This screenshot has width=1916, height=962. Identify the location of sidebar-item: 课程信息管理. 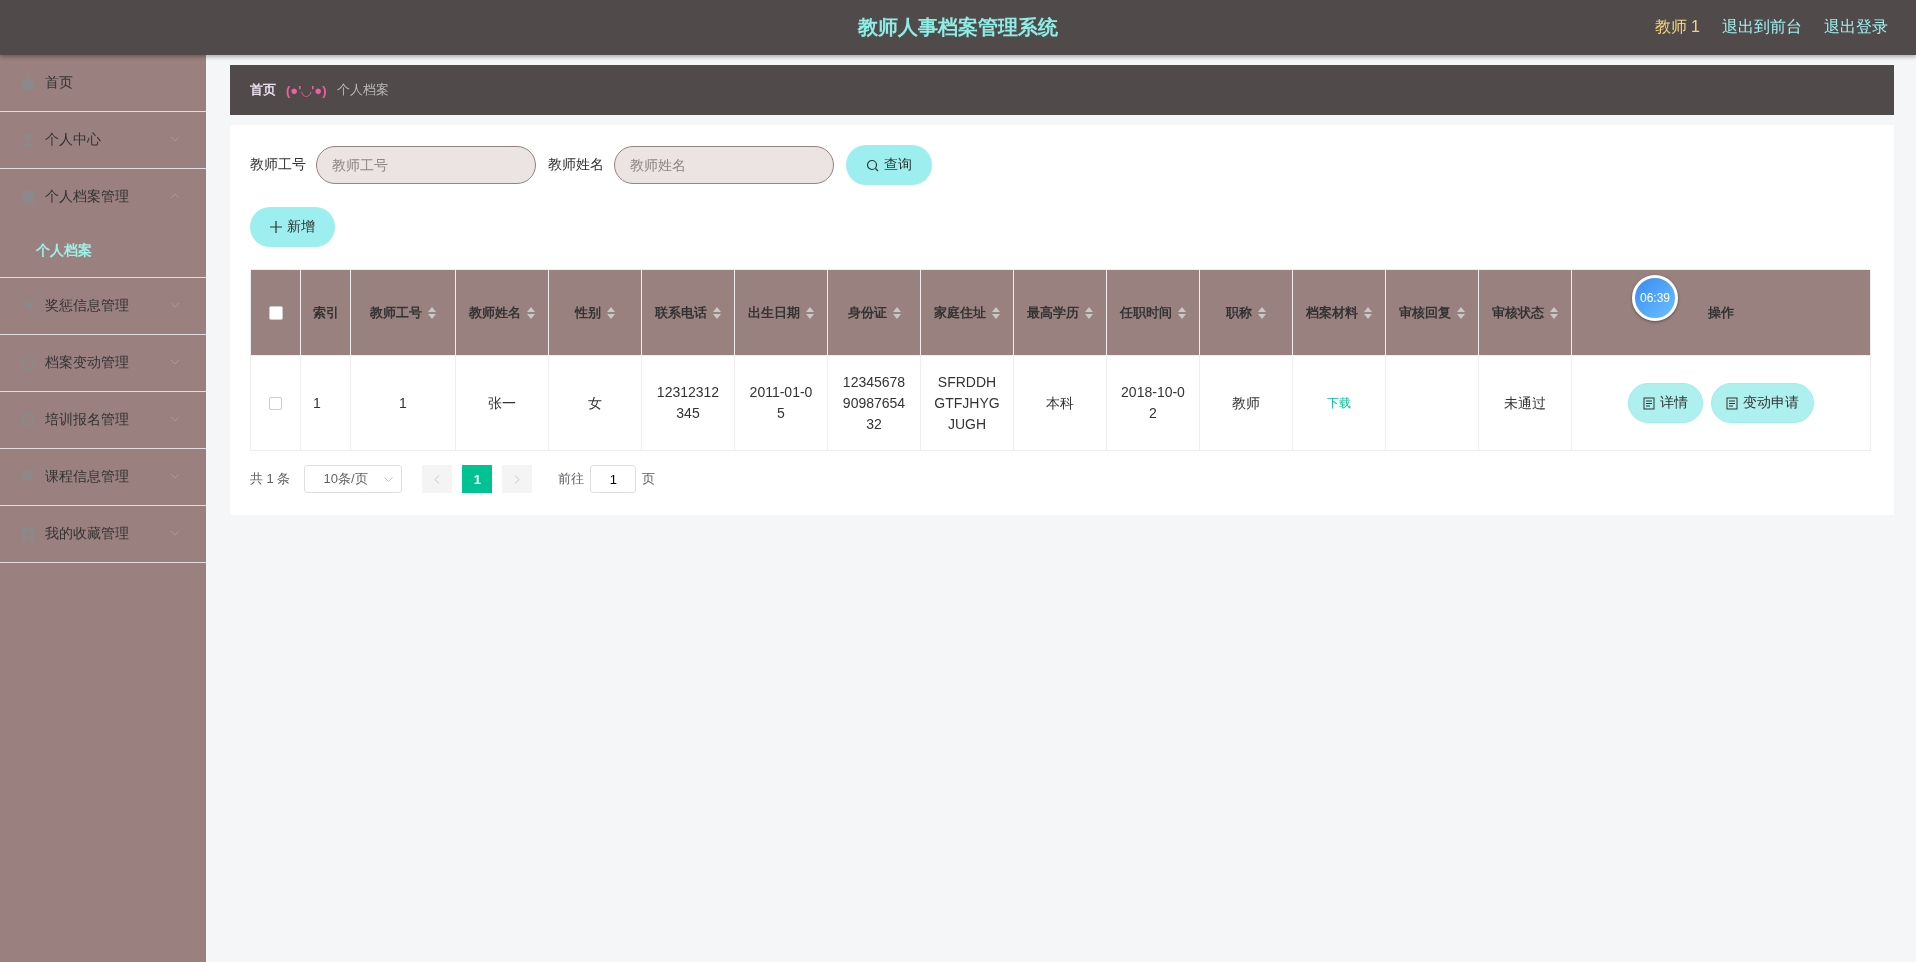
(103, 477).